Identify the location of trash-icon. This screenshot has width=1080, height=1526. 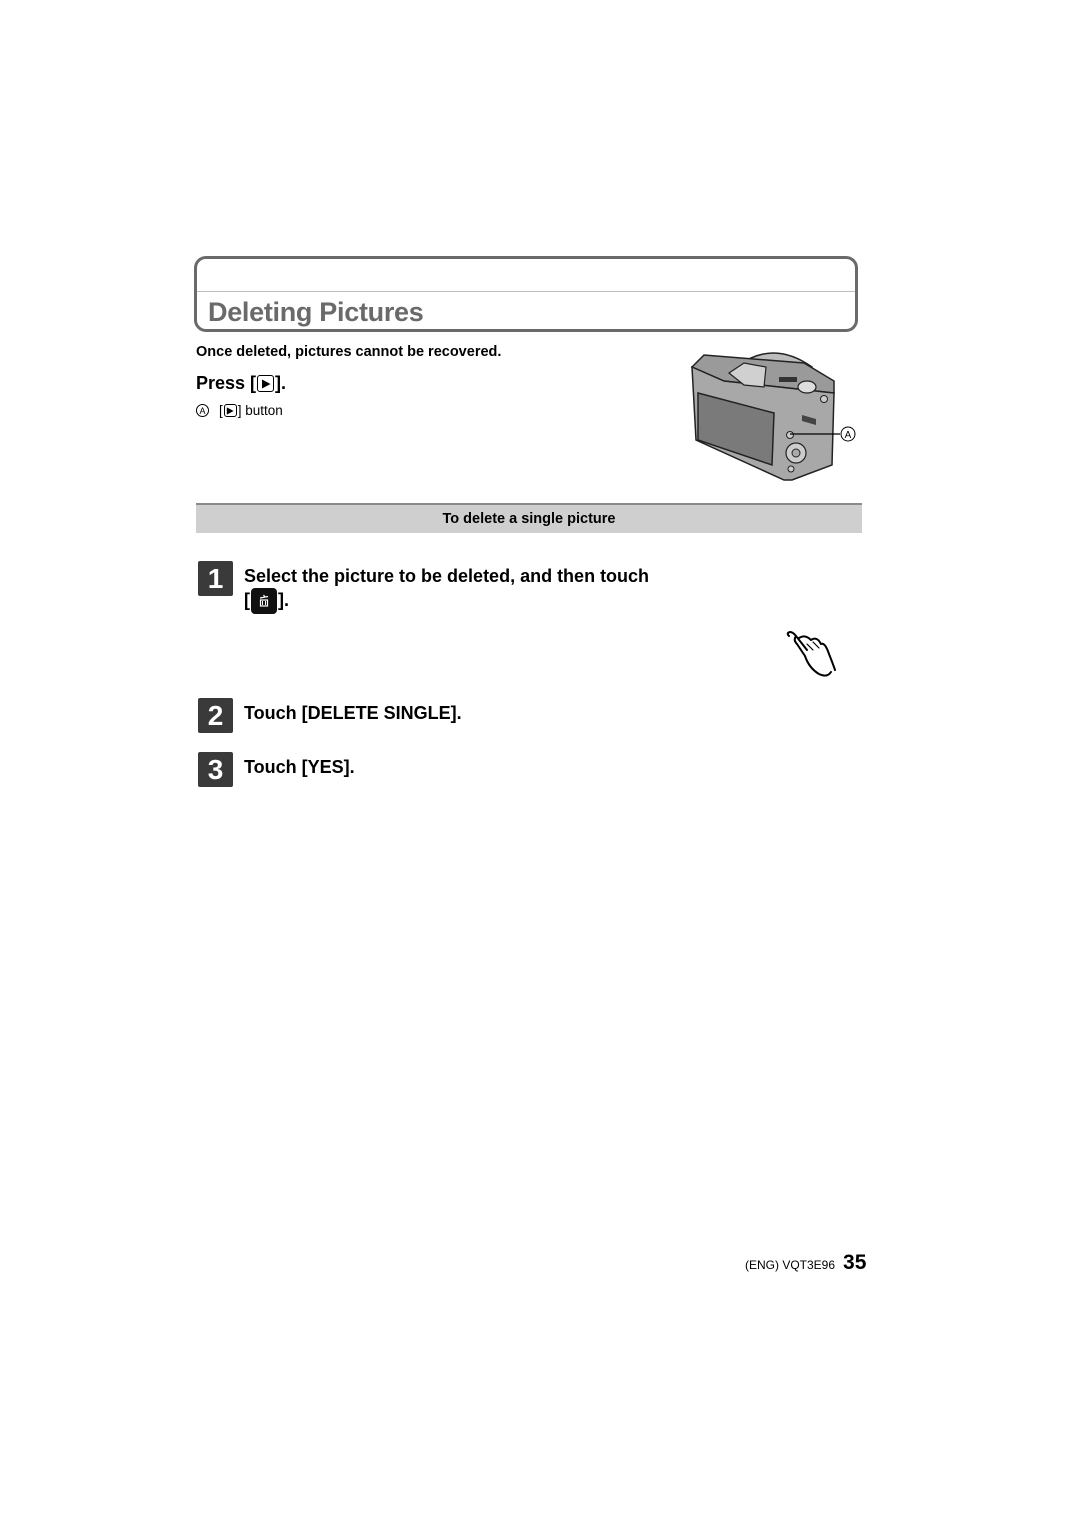
(264, 601).